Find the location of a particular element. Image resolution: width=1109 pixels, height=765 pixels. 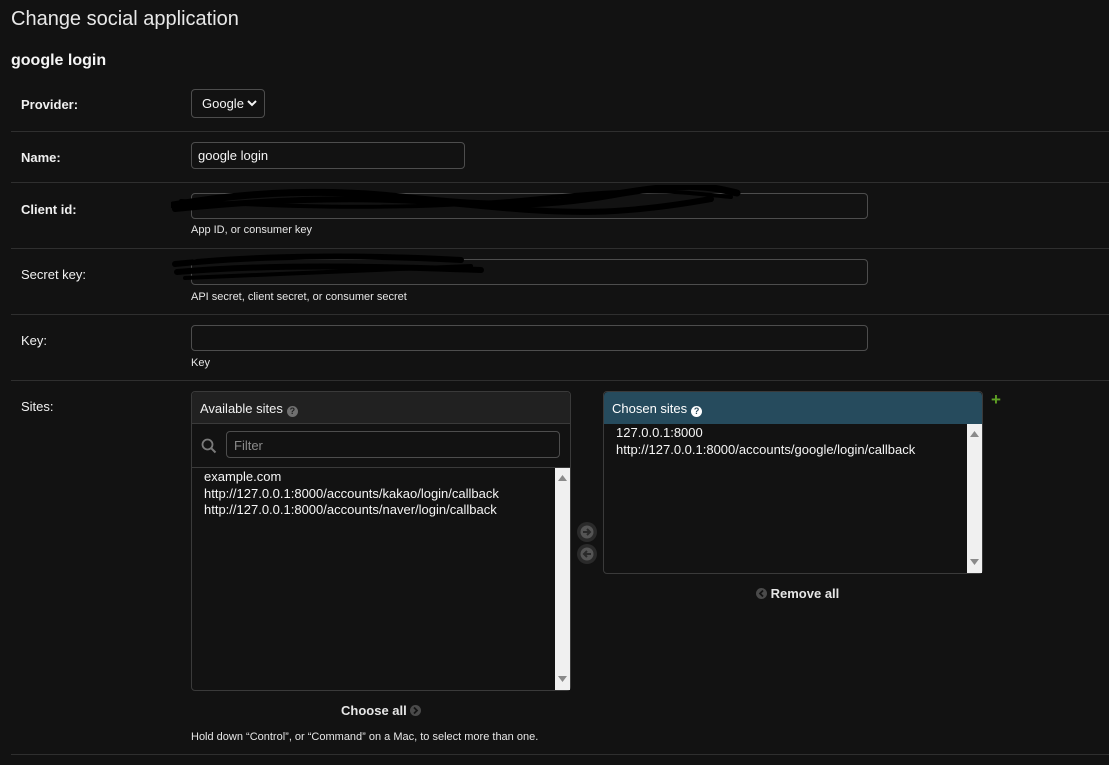

available-sites-title: Available sites is located at coordinates (241, 408).